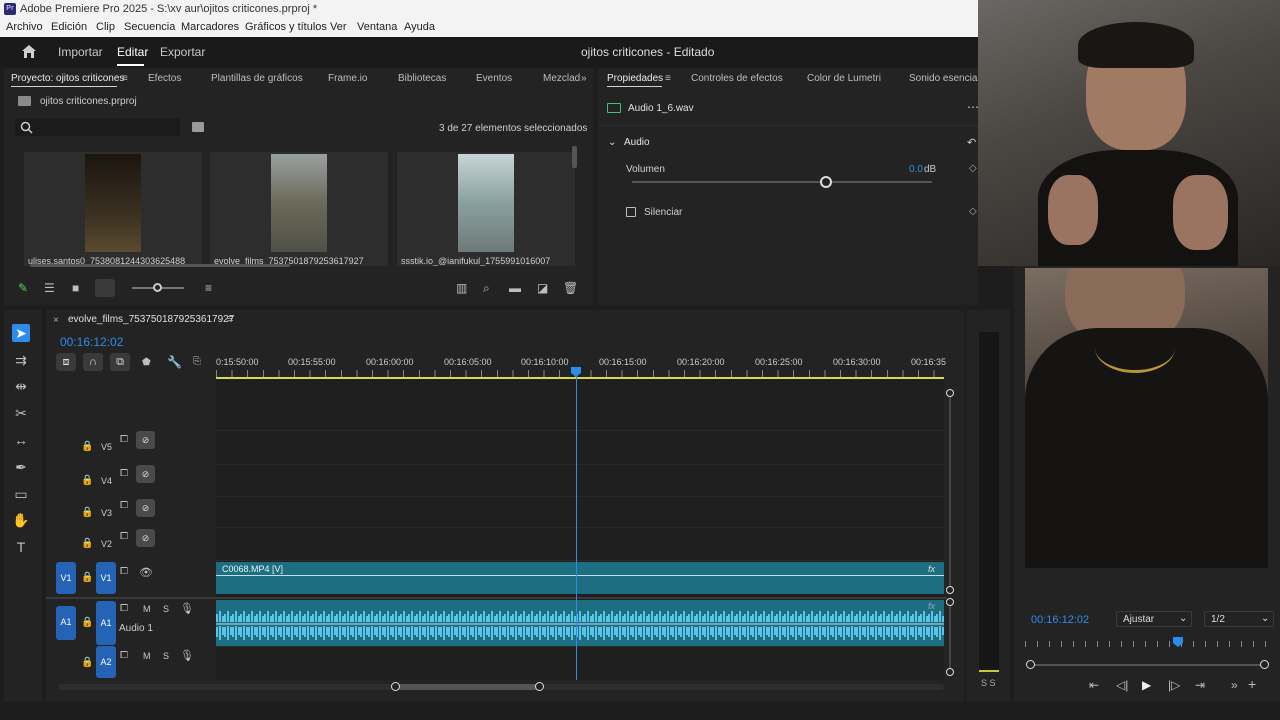  What do you see at coordinates (584, 78) in the screenshot?
I see `more-tabs-icon: »` at bounding box center [584, 78].